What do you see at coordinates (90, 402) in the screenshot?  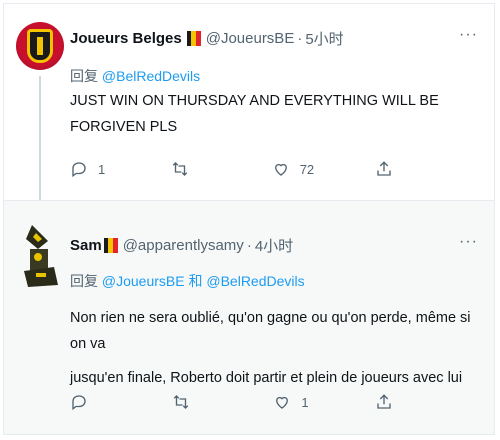 I see `reply-button` at bounding box center [90, 402].